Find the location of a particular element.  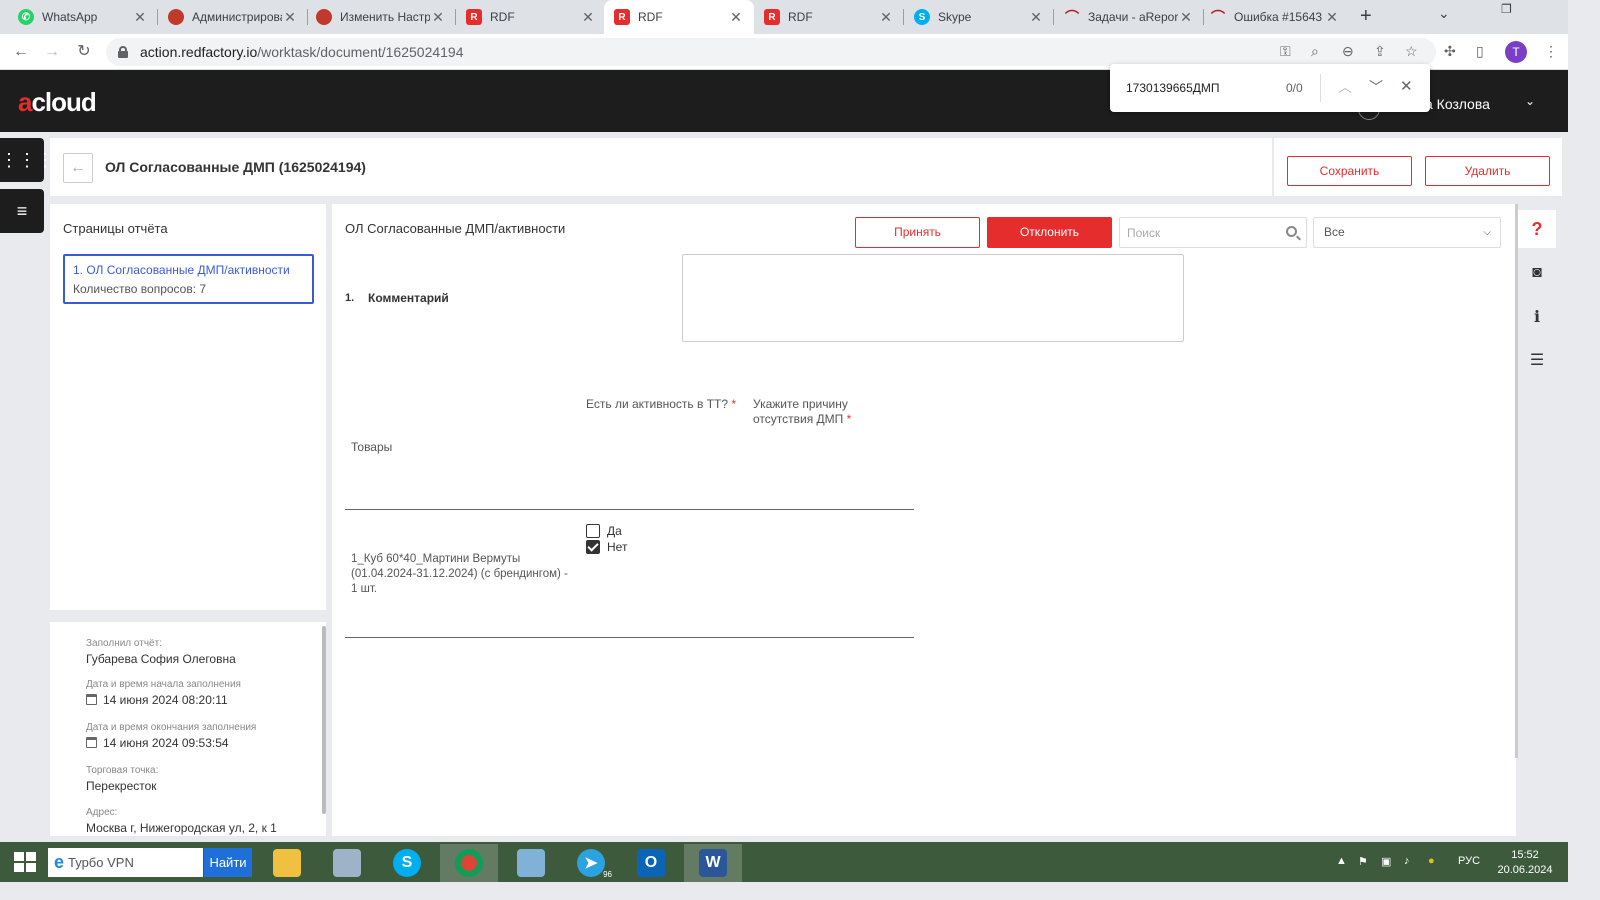

list-icon: ☰ is located at coordinates (1537, 361).